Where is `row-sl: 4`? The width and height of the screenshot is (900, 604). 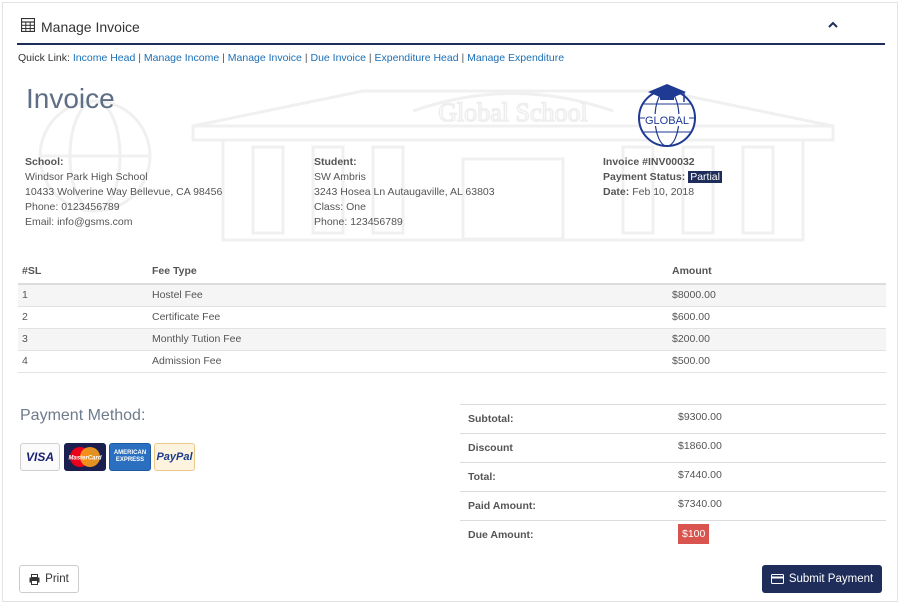 row-sl: 4 is located at coordinates (83, 361).